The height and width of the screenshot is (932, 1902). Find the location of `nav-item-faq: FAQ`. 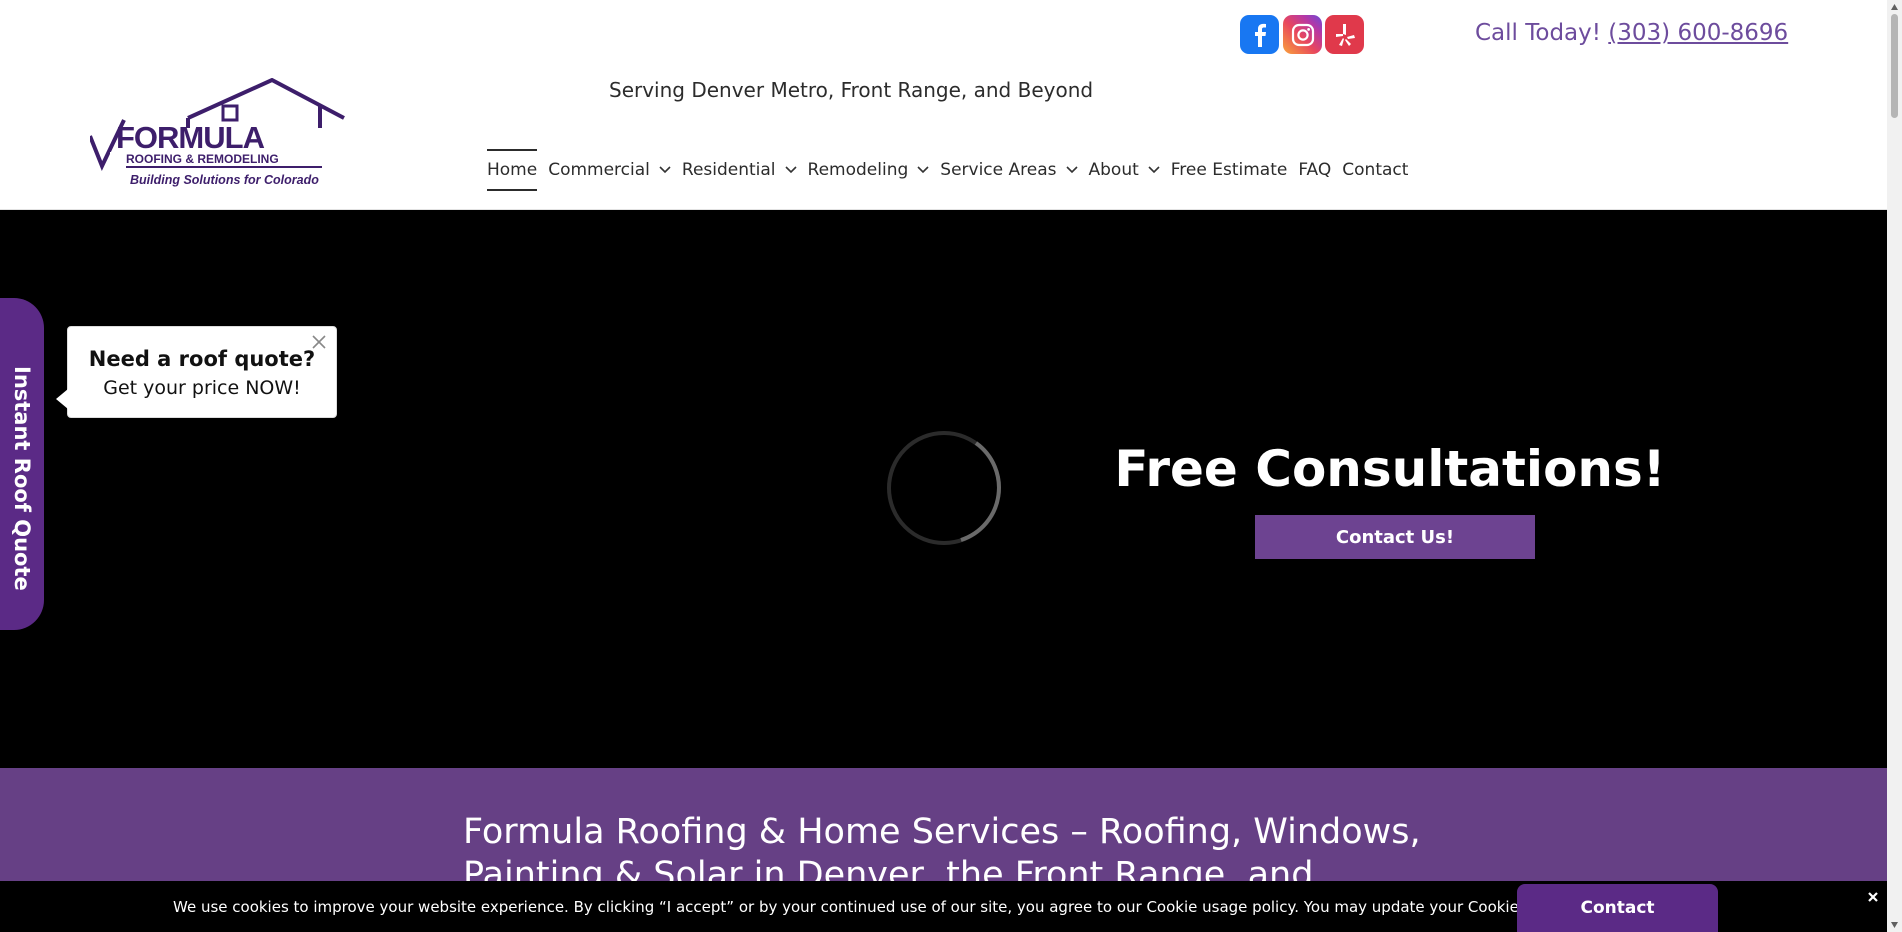

nav-item-faq: FAQ is located at coordinates (1314, 170).